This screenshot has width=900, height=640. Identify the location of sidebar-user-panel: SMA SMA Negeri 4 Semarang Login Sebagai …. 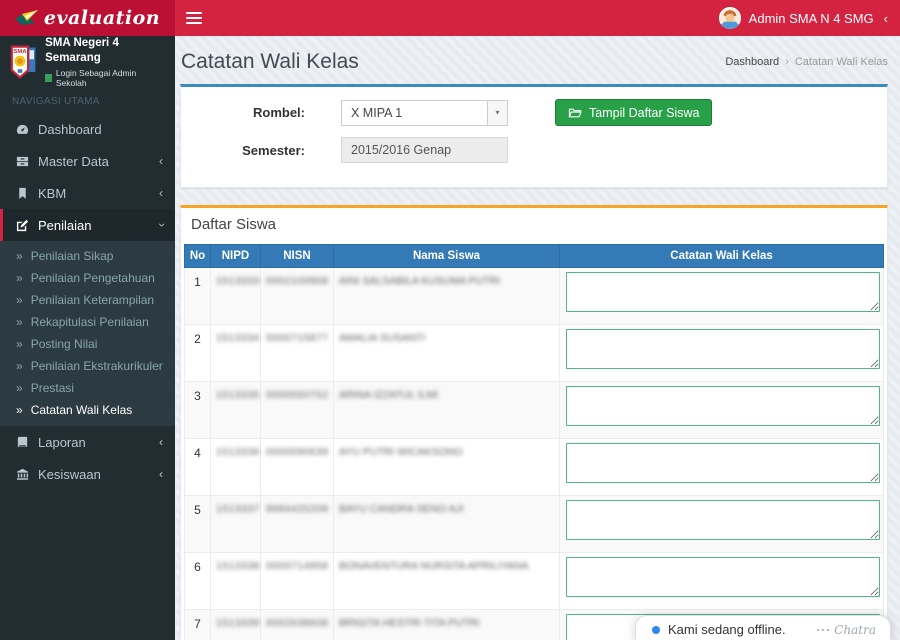
(87, 62).